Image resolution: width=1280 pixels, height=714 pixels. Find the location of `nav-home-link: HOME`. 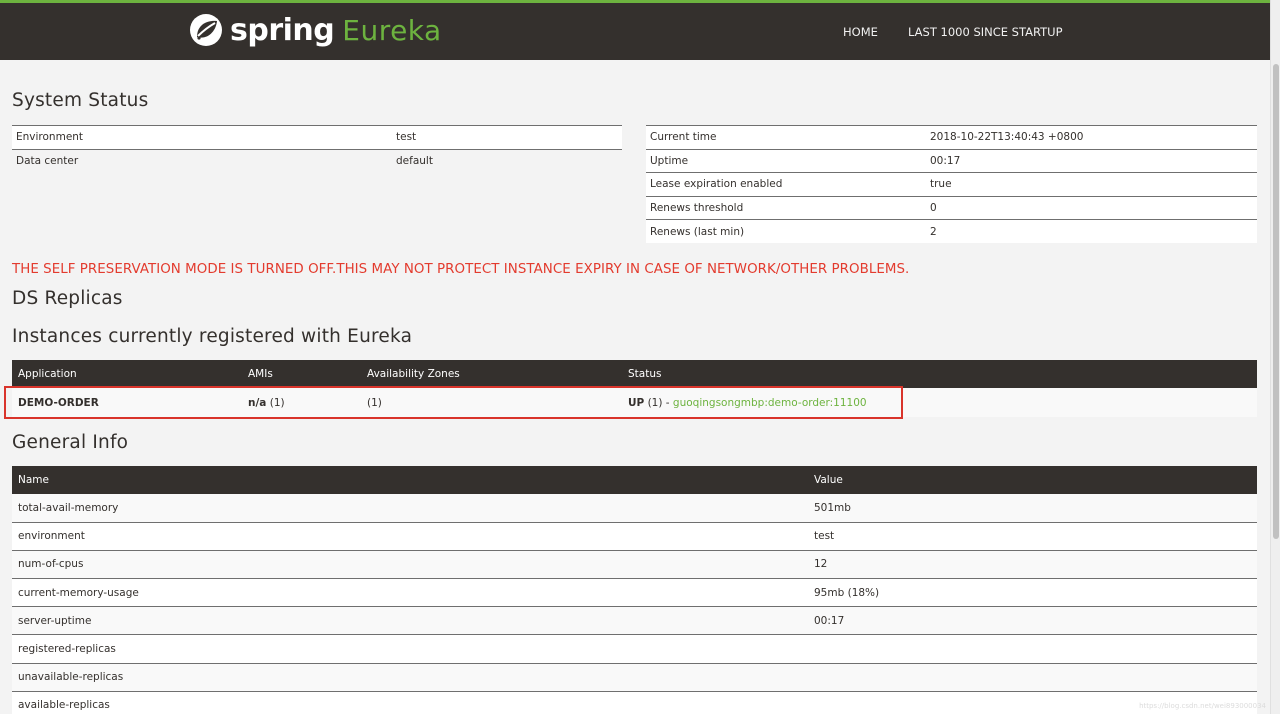

nav-home-link: HOME is located at coordinates (860, 32).